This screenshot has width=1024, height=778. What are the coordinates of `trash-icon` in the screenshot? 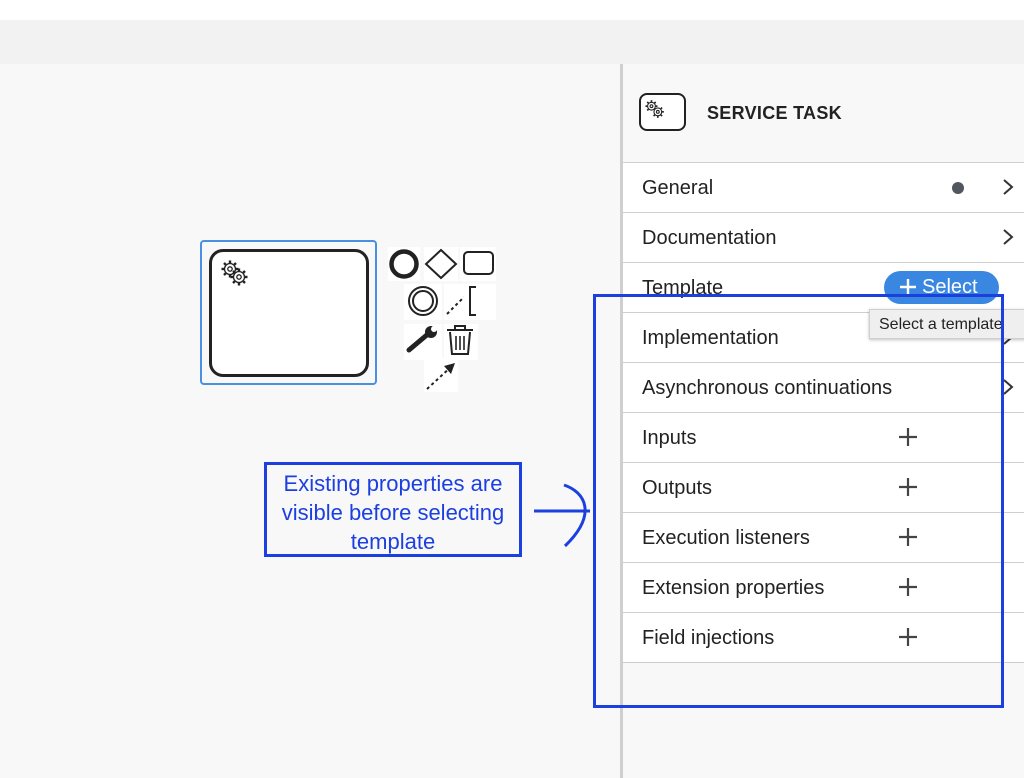 It's located at (461, 342).